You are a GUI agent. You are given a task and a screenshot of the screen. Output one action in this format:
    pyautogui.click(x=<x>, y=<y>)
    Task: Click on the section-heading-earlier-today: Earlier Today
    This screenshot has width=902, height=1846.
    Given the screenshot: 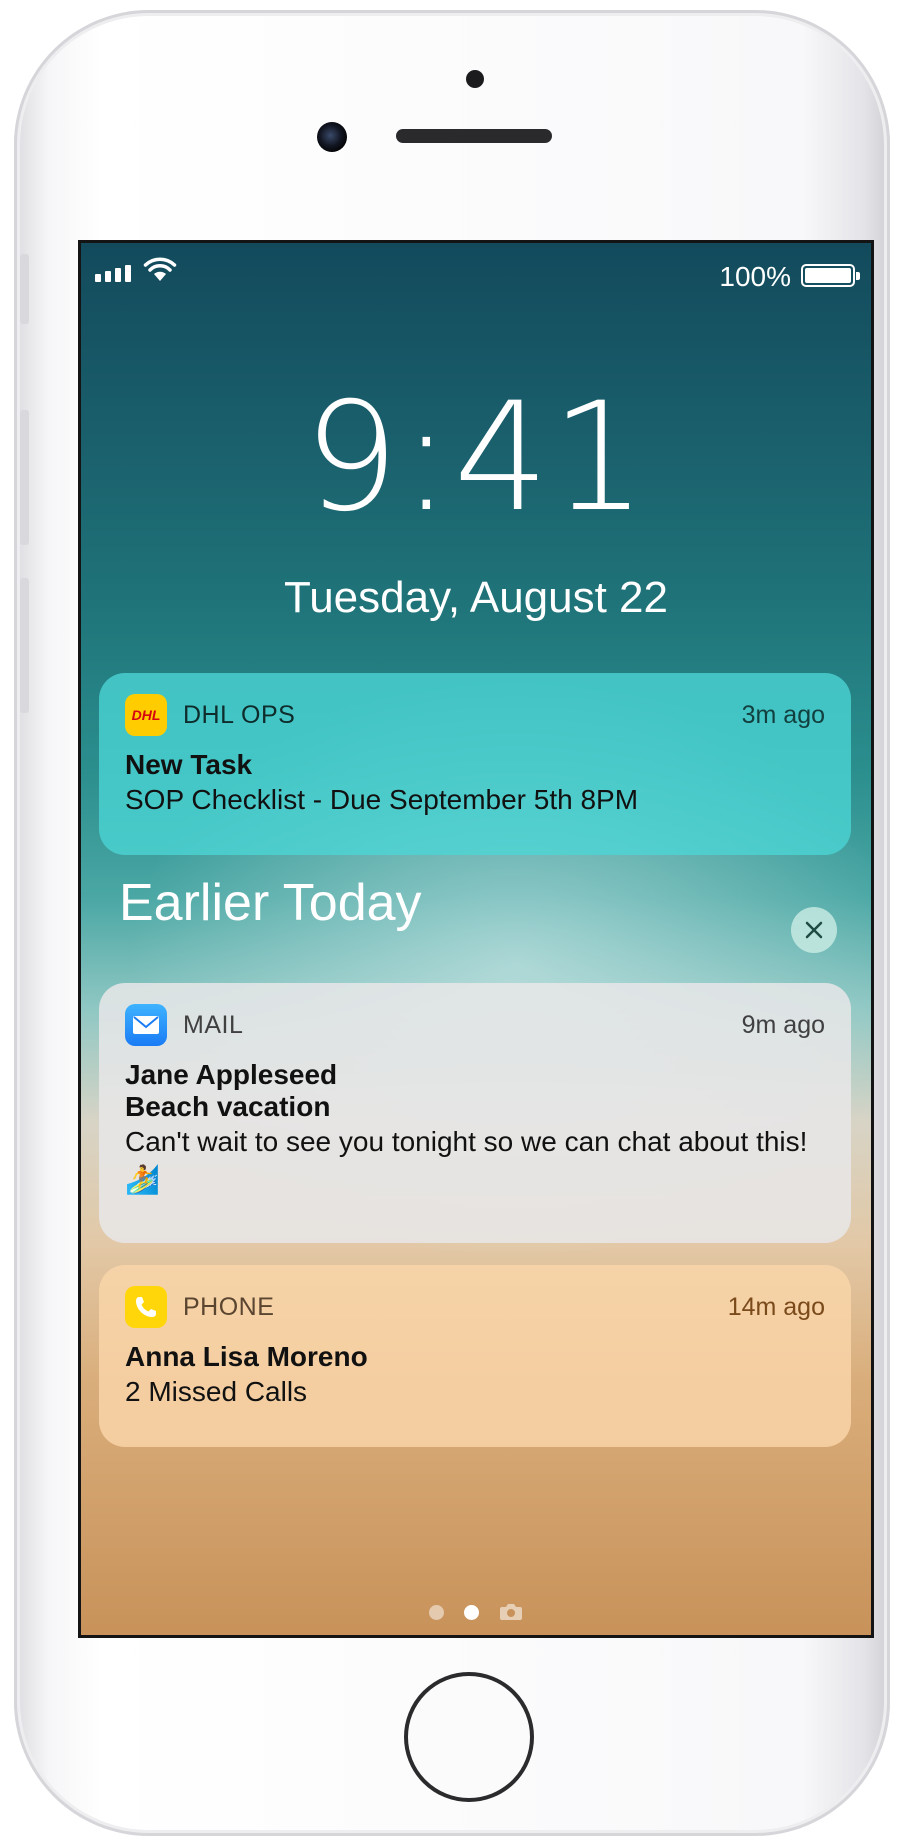 What is the action you would take?
    pyautogui.click(x=270, y=903)
    